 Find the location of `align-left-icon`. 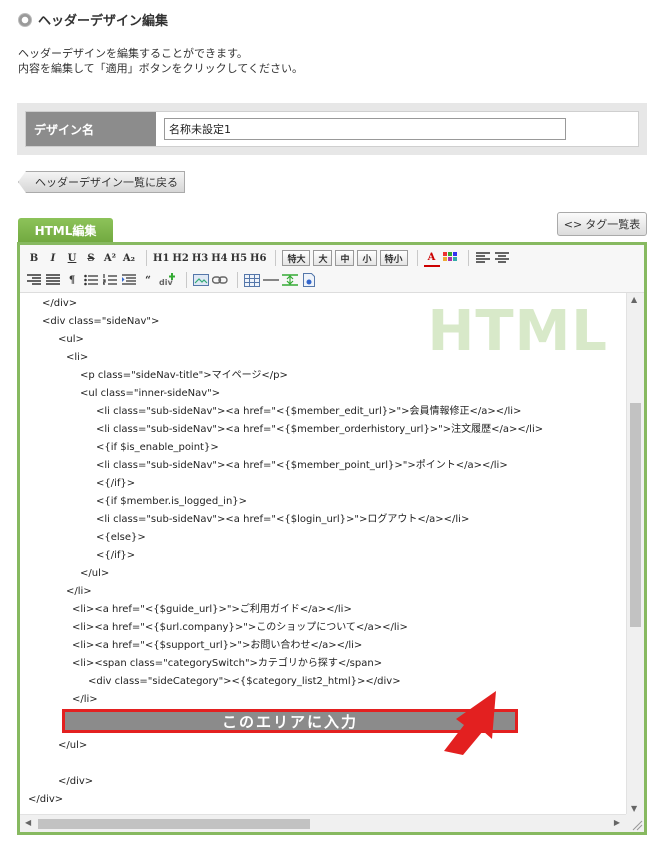

align-left-icon is located at coordinates (483, 258).